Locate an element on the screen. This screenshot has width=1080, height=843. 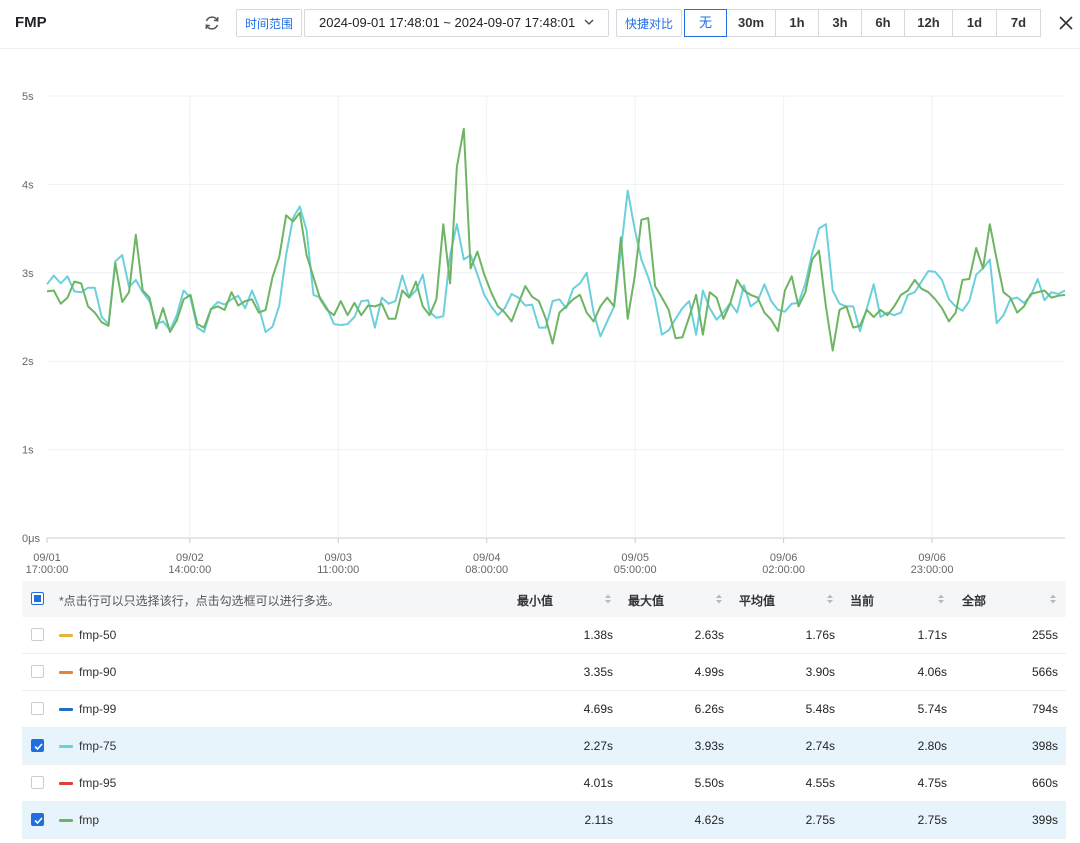
y-tick-label: 4s is located at coordinates (28, 185).